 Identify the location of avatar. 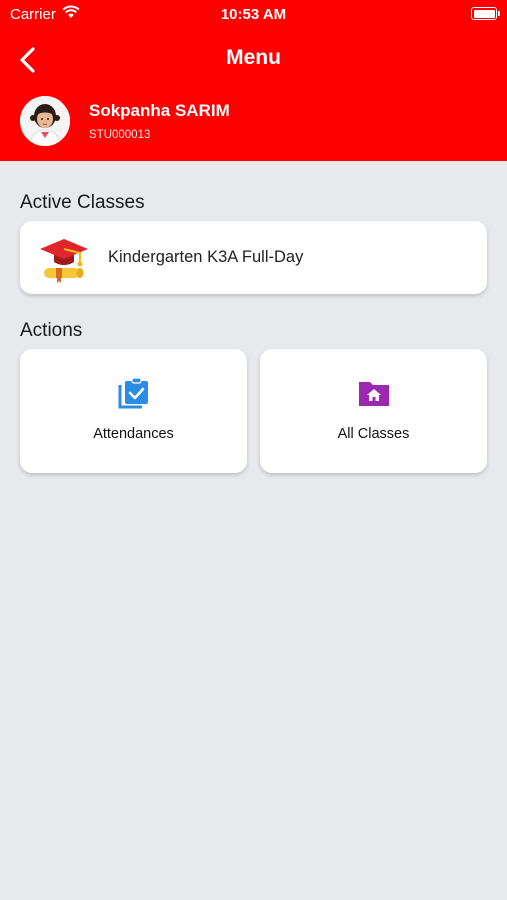
(45, 121).